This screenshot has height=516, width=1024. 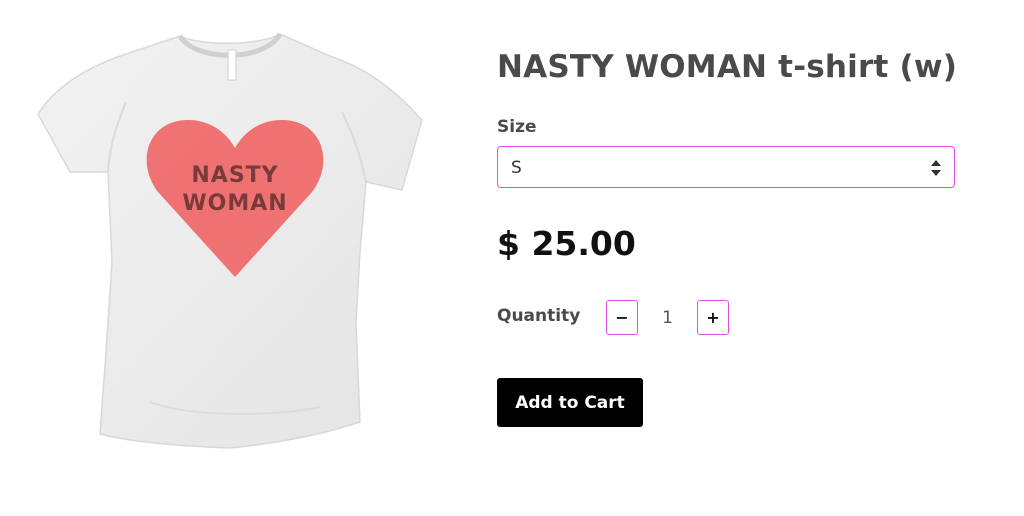 What do you see at coordinates (516, 168) in the screenshot?
I see `size-select-value: S` at bounding box center [516, 168].